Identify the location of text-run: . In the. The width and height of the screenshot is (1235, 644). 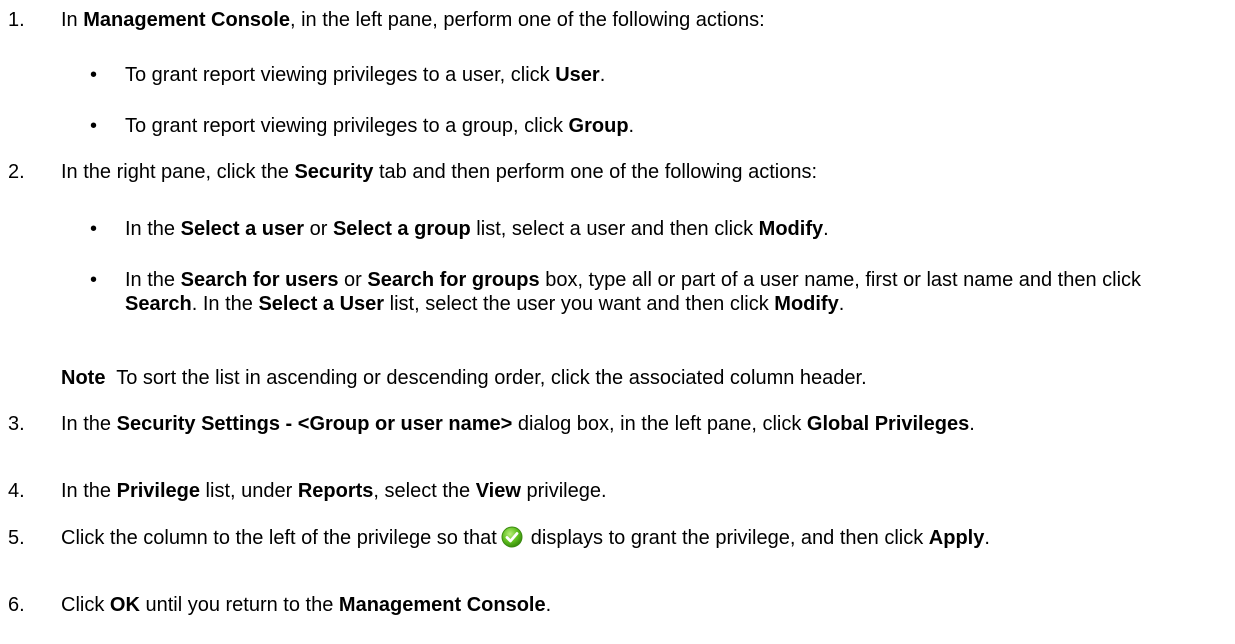
(225, 304).